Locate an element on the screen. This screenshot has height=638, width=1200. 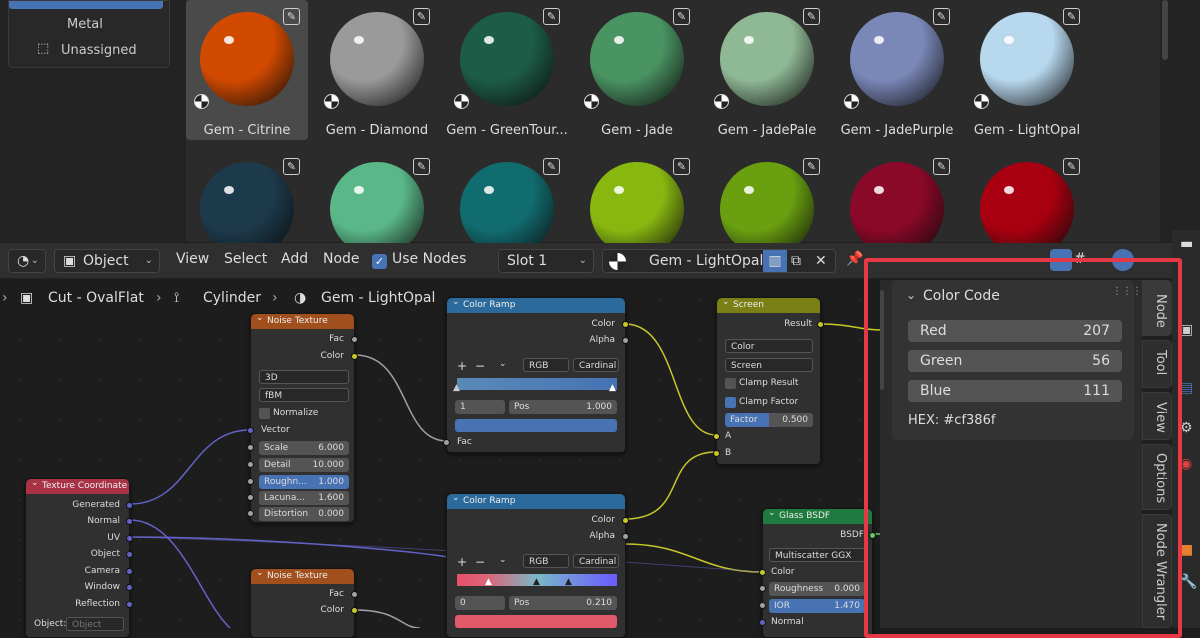
stop-position-field: Pos 1.000 is located at coordinates (563, 407).